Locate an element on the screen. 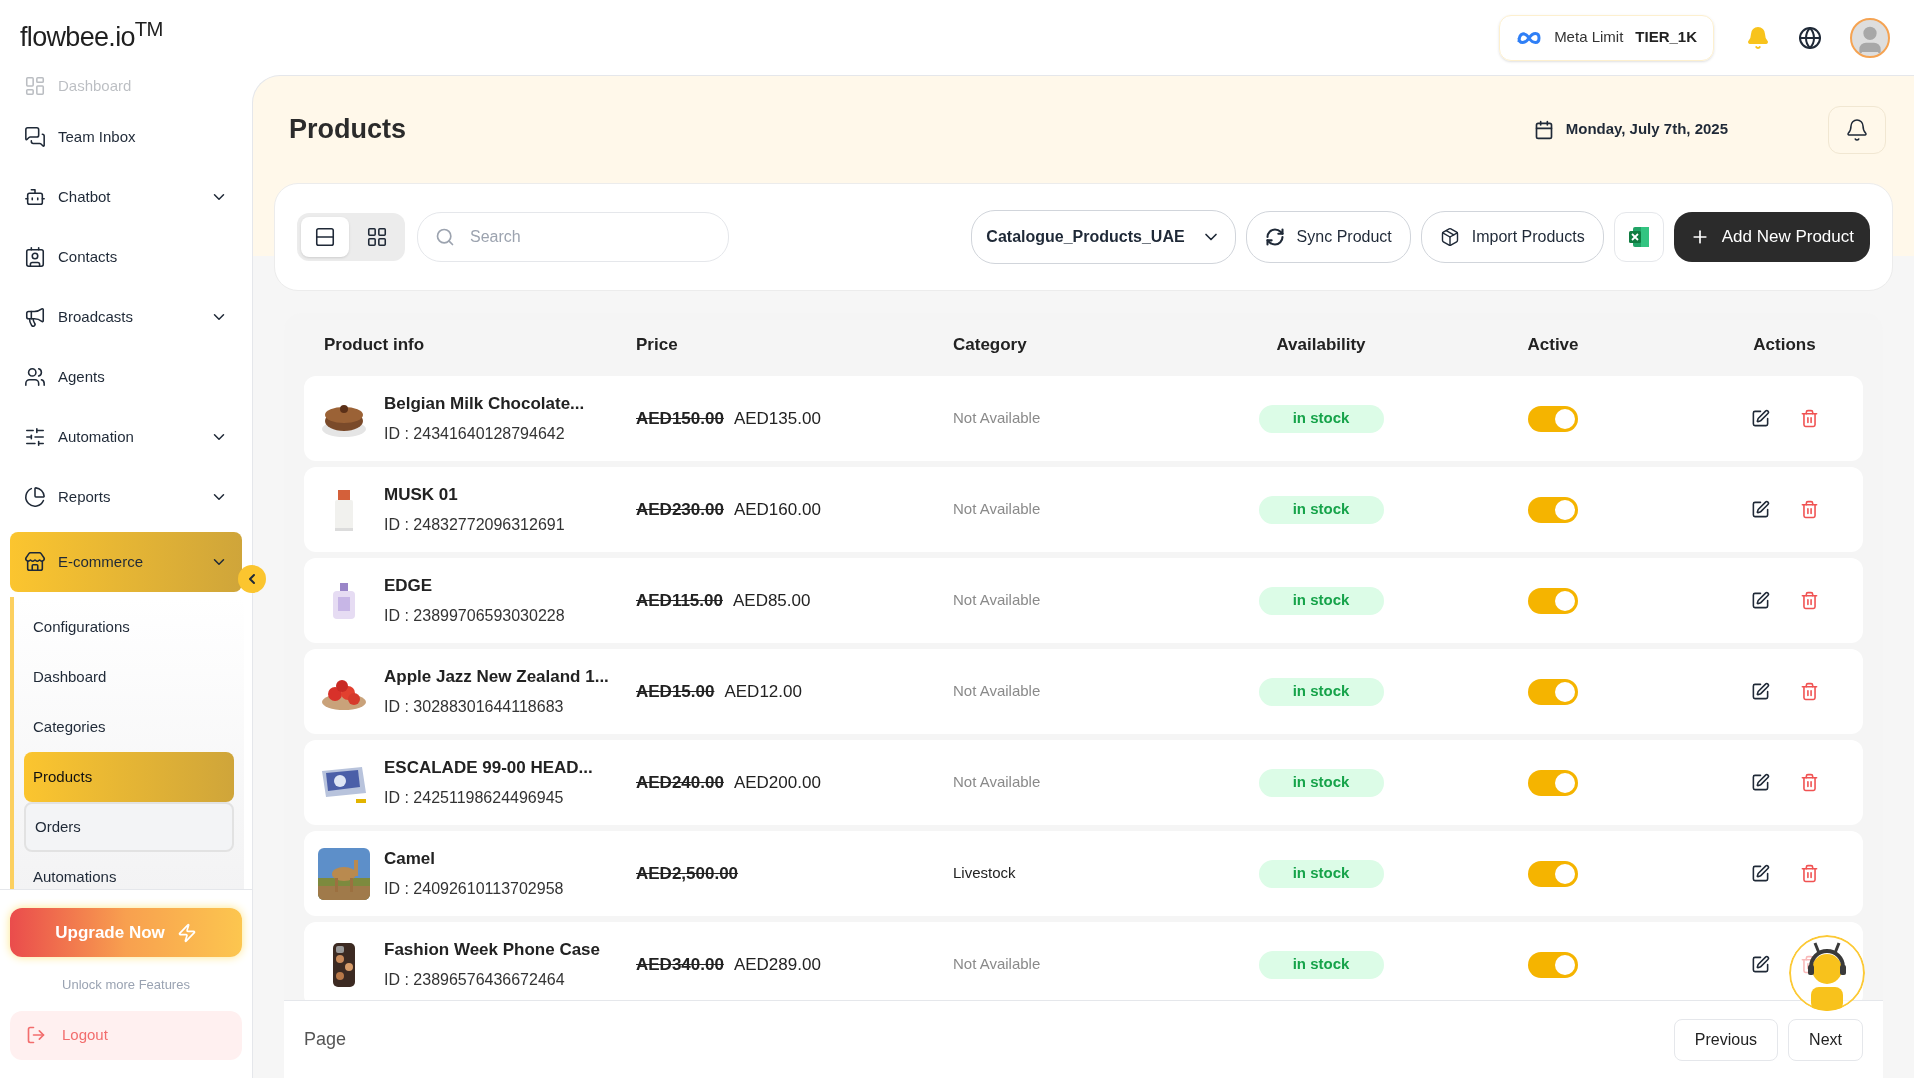 This screenshot has width=1918, height=1078. submenu-item: Configurations is located at coordinates (129, 627).